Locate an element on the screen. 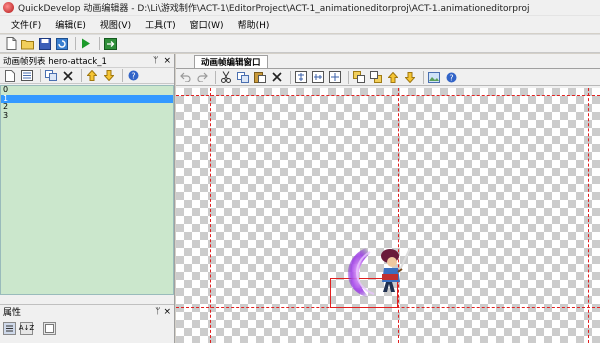 The height and width of the screenshot is (343, 600). editor-toolbar: ? is located at coordinates (388, 77).